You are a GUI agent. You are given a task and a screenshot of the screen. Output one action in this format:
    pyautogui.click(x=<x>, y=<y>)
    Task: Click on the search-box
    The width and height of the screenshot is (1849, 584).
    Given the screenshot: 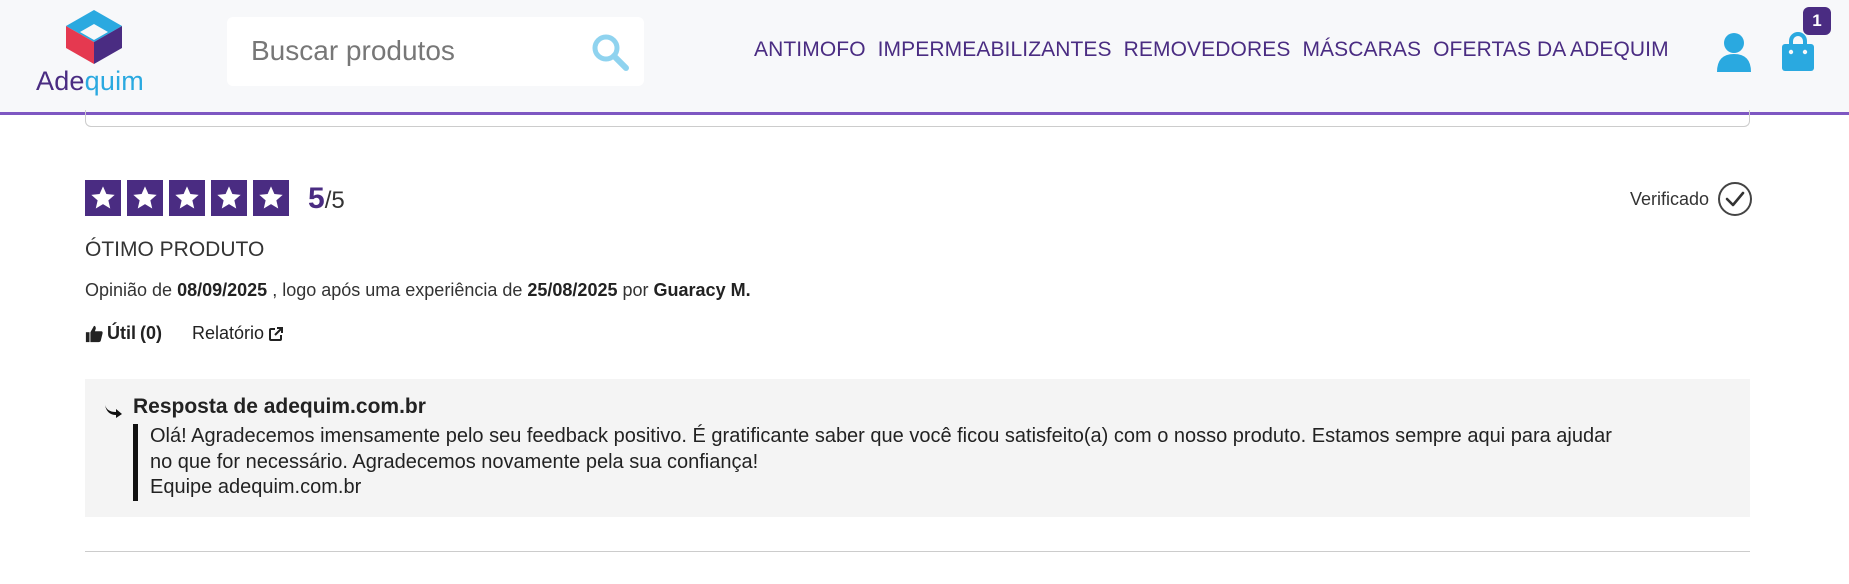 What is the action you would take?
    pyautogui.click(x=435, y=51)
    